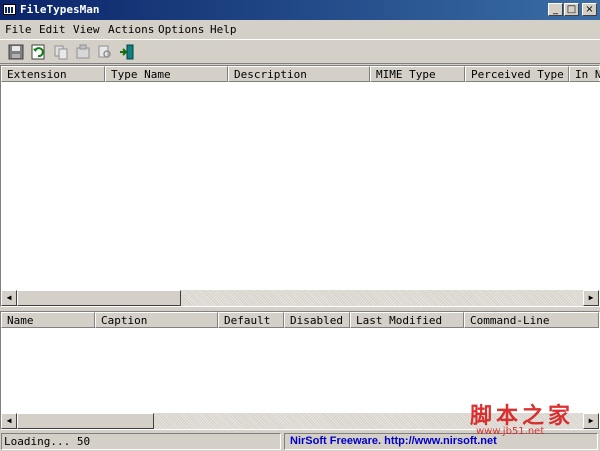 The image size is (600, 451). Describe the element at coordinates (83, 52) in the screenshot. I see `properties-icon` at that location.